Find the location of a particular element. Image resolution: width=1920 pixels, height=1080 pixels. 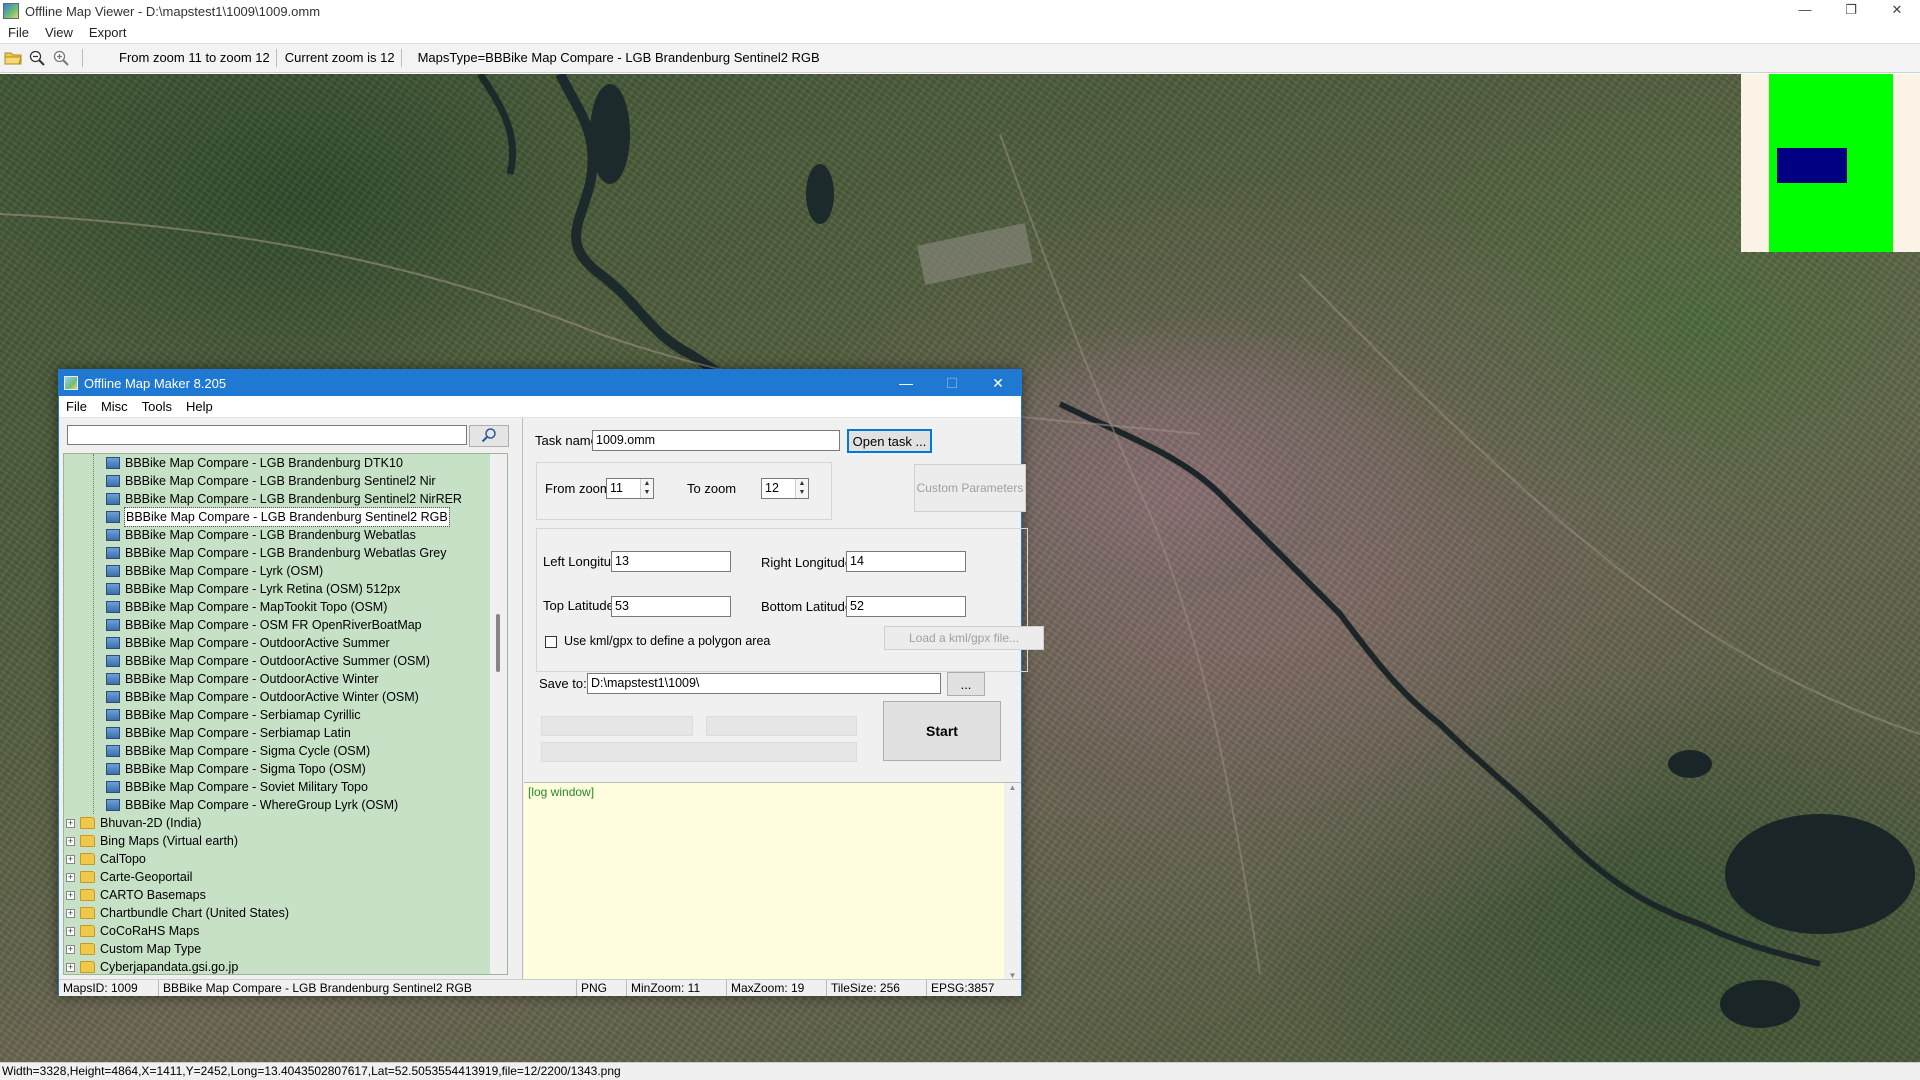

from-zoom-arrows: ▲ ▼ is located at coordinates (646, 488).